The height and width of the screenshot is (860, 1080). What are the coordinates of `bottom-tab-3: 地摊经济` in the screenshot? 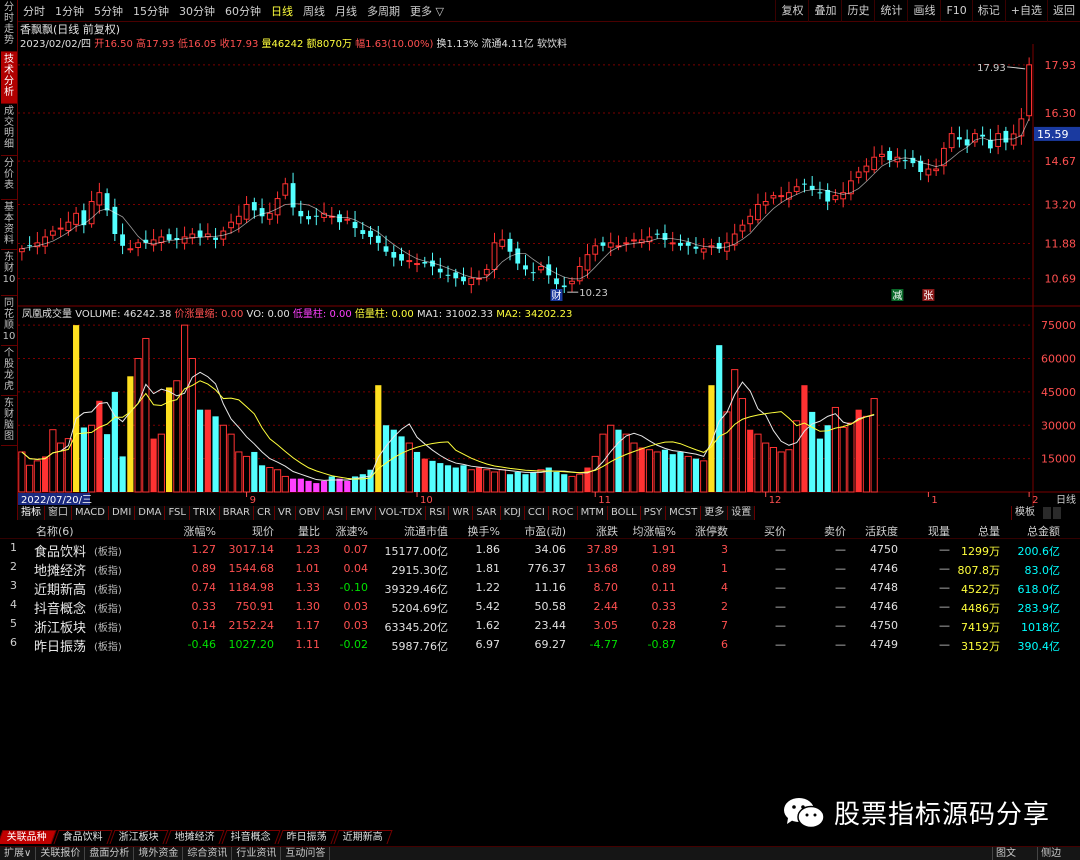 It's located at (195, 837).